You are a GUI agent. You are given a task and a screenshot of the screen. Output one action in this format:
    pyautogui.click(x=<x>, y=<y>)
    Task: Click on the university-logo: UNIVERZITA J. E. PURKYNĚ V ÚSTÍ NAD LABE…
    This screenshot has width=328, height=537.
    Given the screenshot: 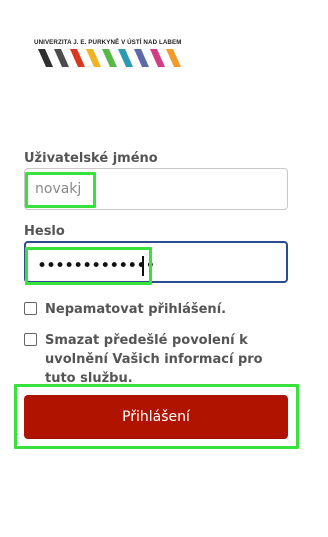 What is the action you would take?
    pyautogui.click(x=114, y=56)
    